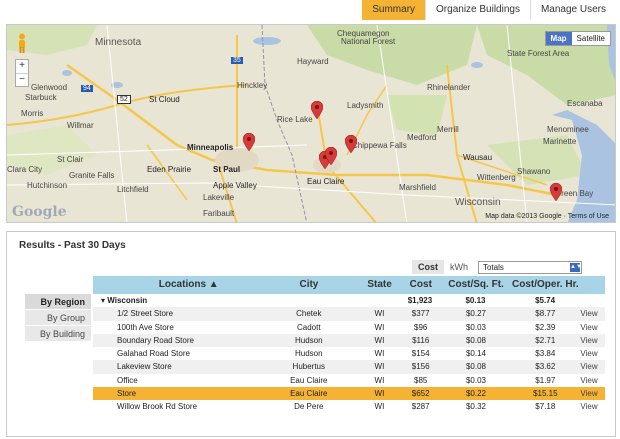 This screenshot has height=439, width=620. Describe the element at coordinates (39, 212) in the screenshot. I see `google-logo: Google` at that location.